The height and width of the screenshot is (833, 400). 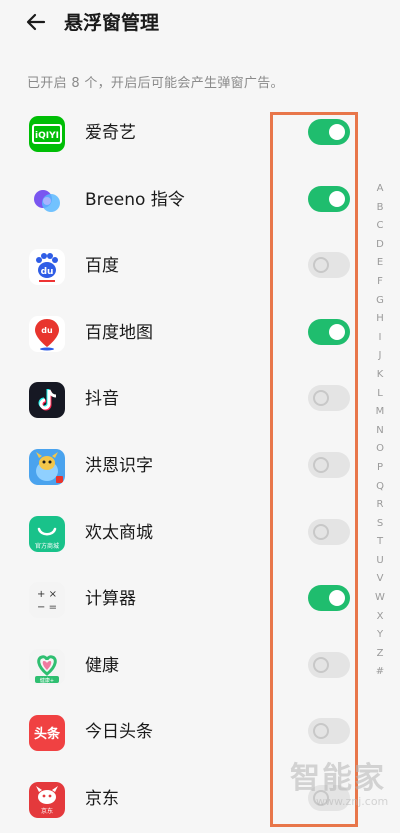 I want to click on app-name: 爱奇艺, so click(x=110, y=133).